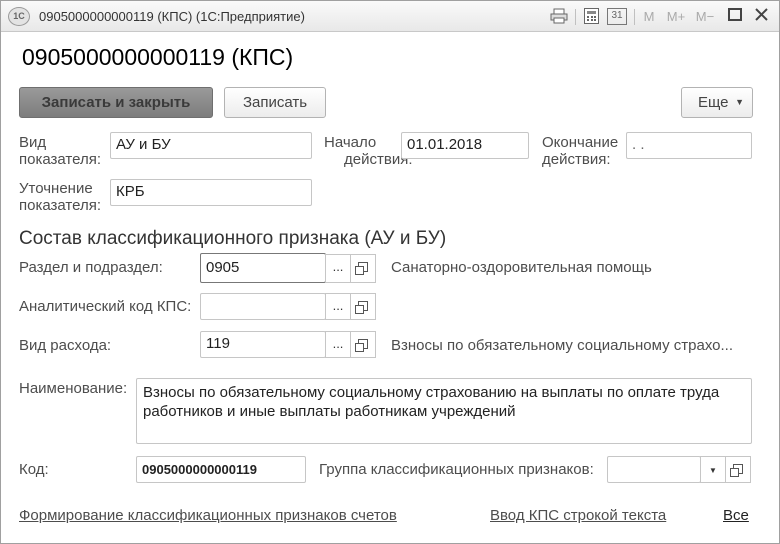 Image resolution: width=780 pixels, height=544 pixels. Describe the element at coordinates (713, 102) in the screenshot. I see `more-label: Еще` at that location.